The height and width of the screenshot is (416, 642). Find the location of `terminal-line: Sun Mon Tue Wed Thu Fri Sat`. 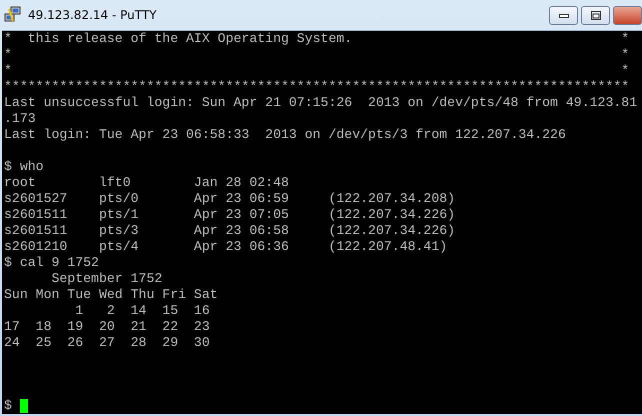

terminal-line: Sun Mon Tue Wed Thu Fri Sat is located at coordinates (111, 294).